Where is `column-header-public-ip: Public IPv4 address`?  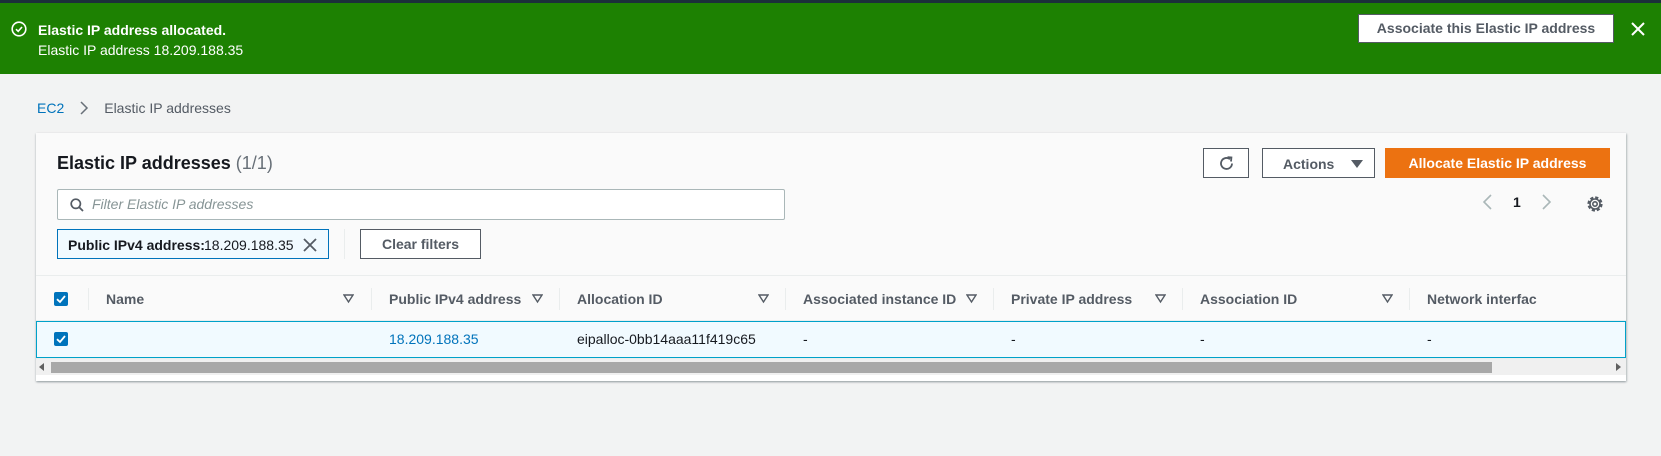
column-header-public-ip: Public IPv4 address is located at coordinates (455, 299).